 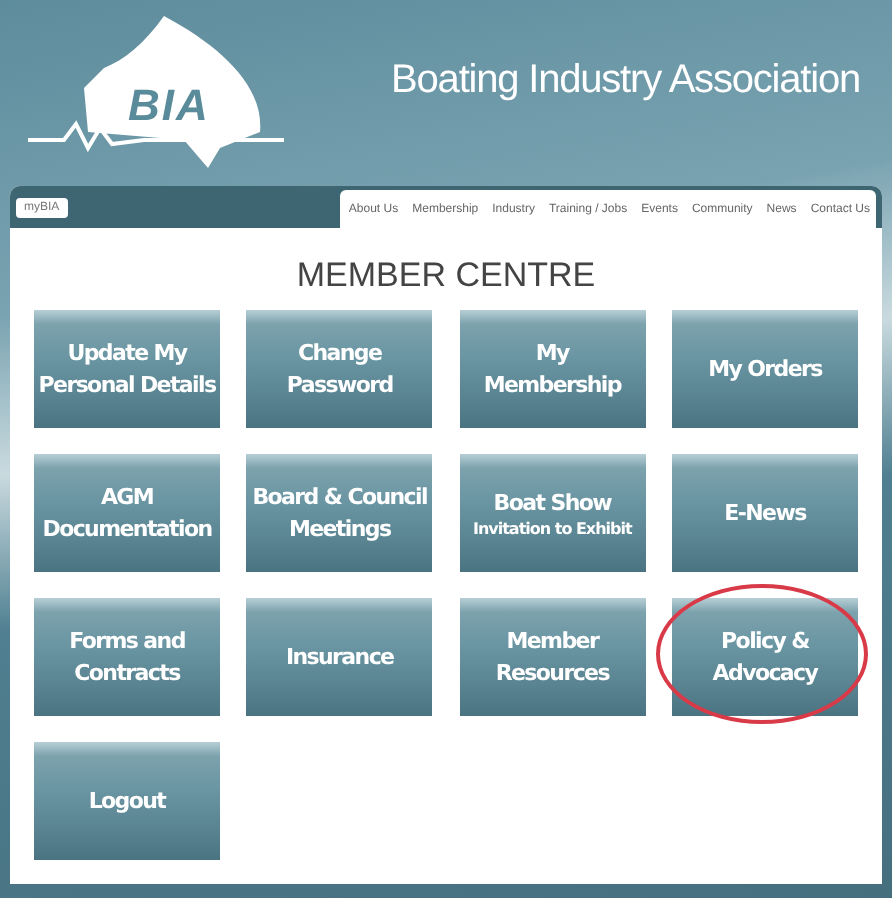 What do you see at coordinates (552, 657) in the screenshot?
I see `menu-tile: Member Resources` at bounding box center [552, 657].